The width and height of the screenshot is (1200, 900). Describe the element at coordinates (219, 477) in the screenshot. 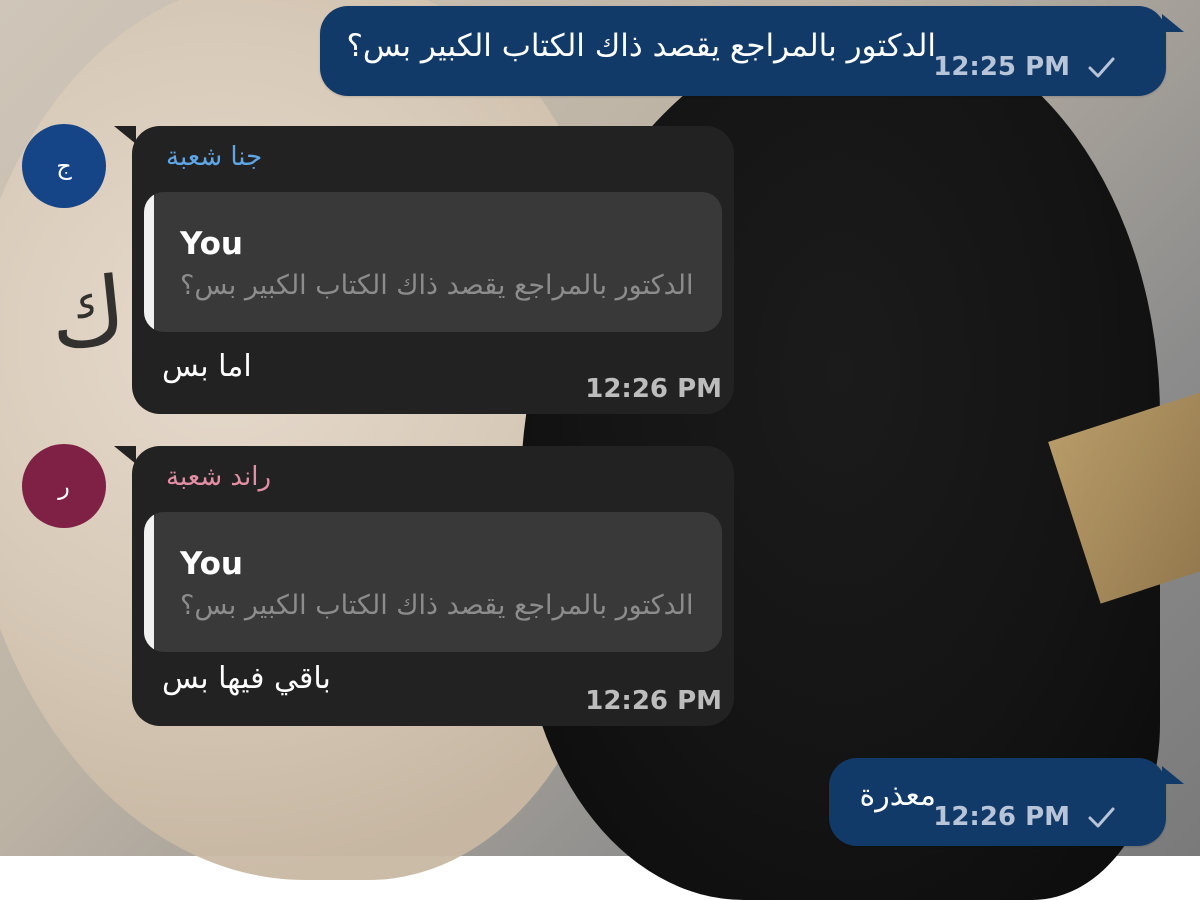

I see `sender-name: راند شعبة` at that location.